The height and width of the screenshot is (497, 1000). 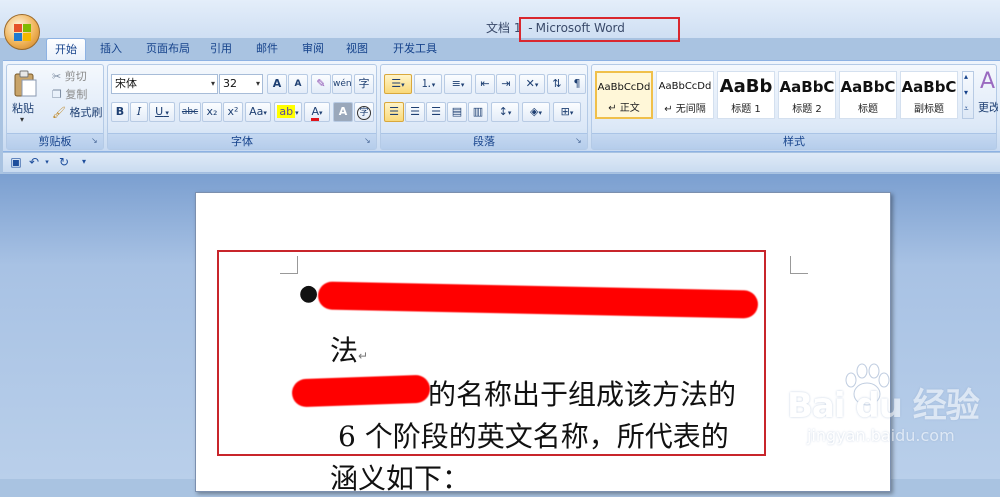 I want to click on style-name: 标题, so click(x=868, y=109).